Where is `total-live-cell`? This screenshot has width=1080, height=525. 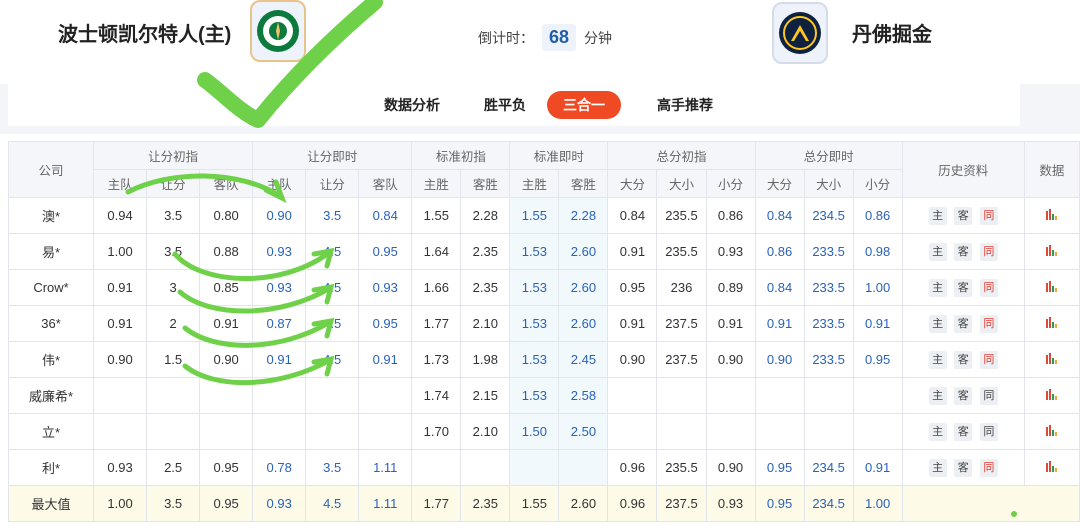 total-live-cell is located at coordinates (877, 395).